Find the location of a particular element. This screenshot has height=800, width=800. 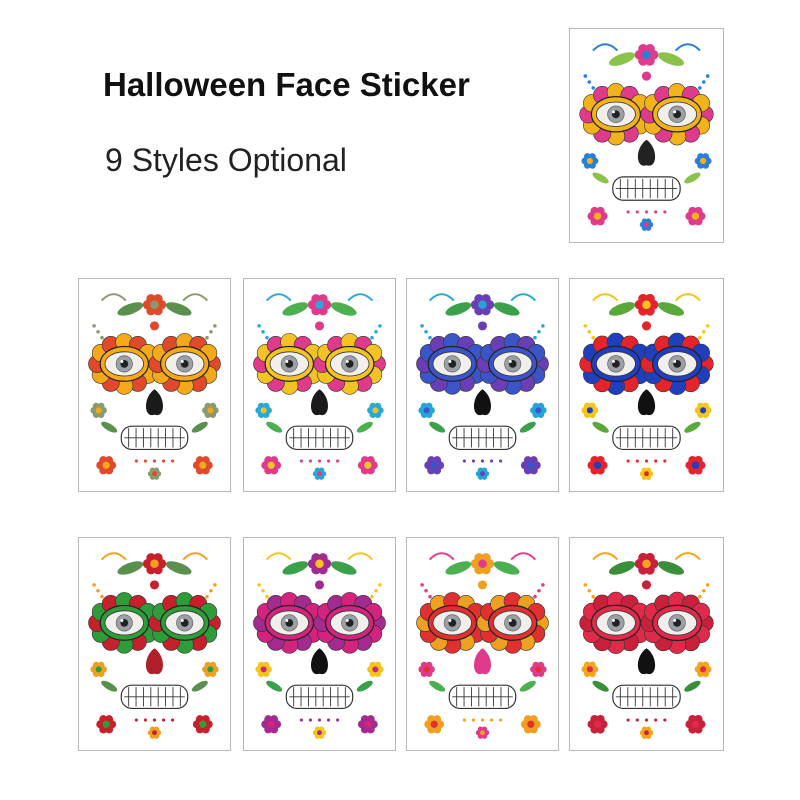

page-title: Halloween Face Sticker is located at coordinates (286, 84).